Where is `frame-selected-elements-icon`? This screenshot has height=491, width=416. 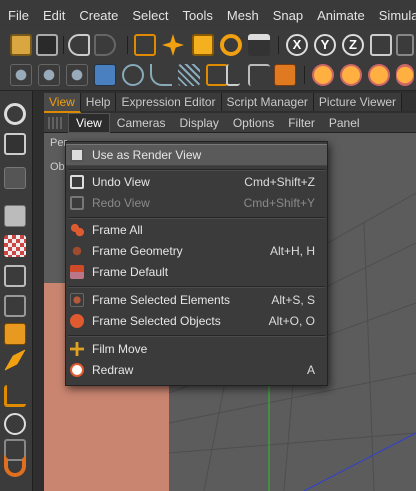
frame-selected-elements-icon is located at coordinates (77, 300).